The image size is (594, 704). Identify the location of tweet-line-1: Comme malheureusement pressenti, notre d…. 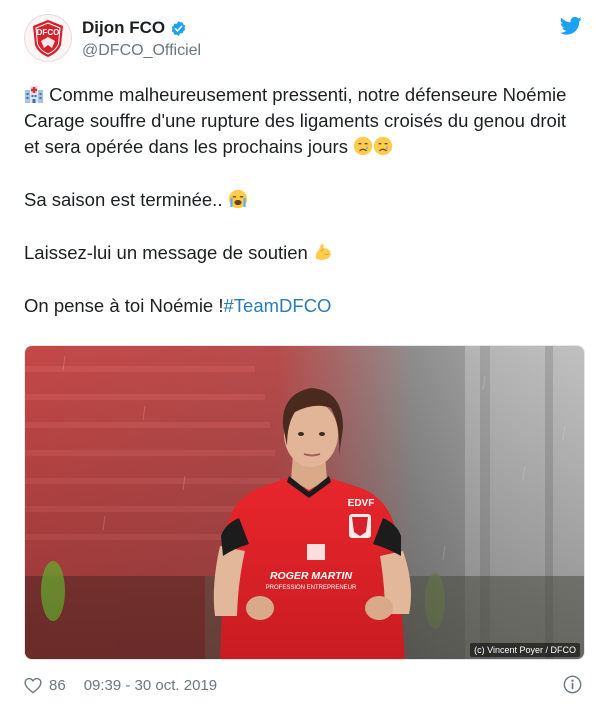
(295, 120).